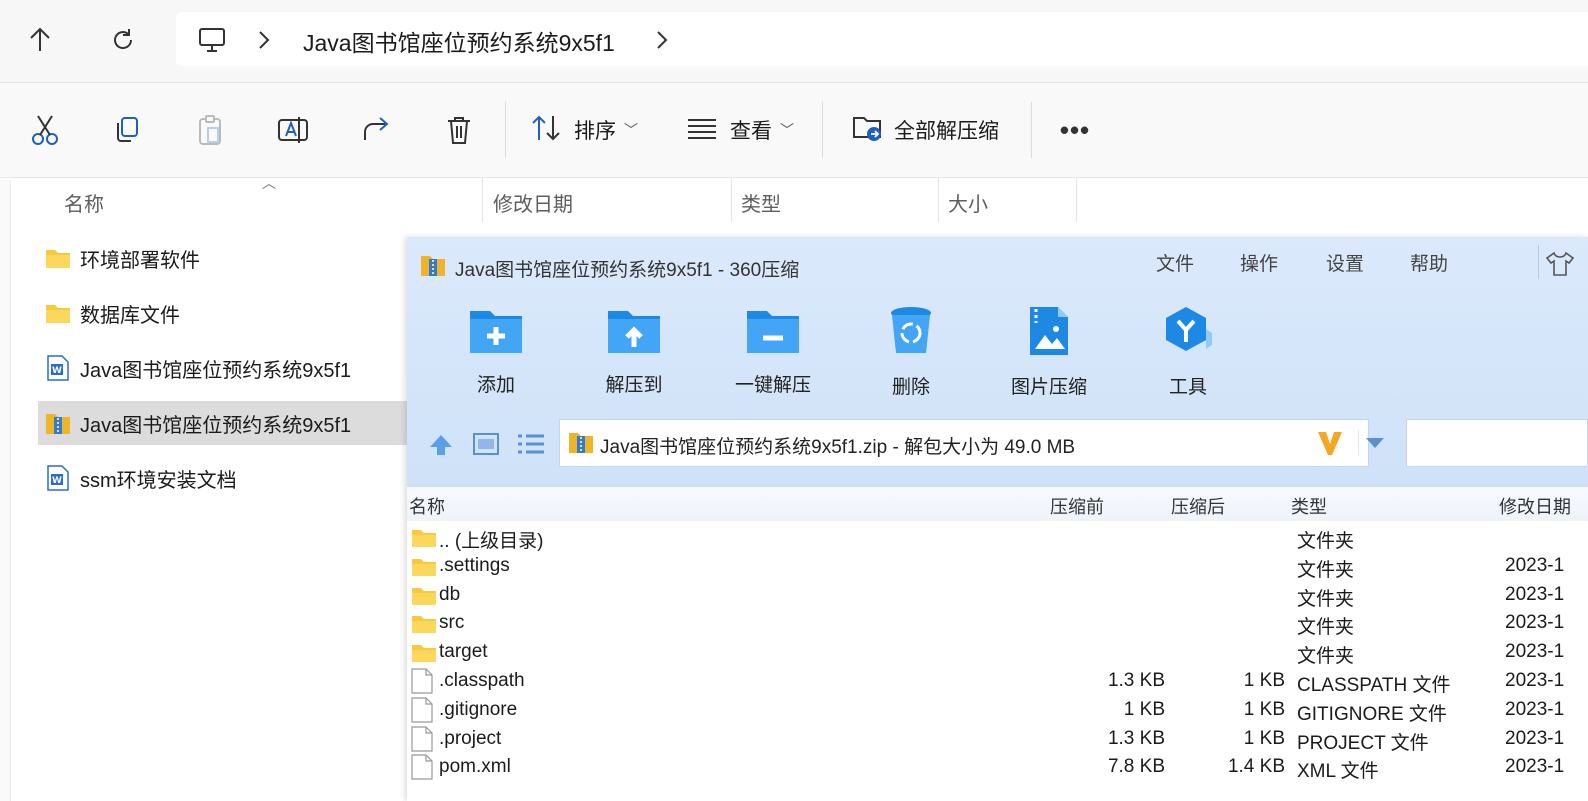 The image size is (1588, 801). I want to click on menu-operation: 操作, so click(1259, 262).